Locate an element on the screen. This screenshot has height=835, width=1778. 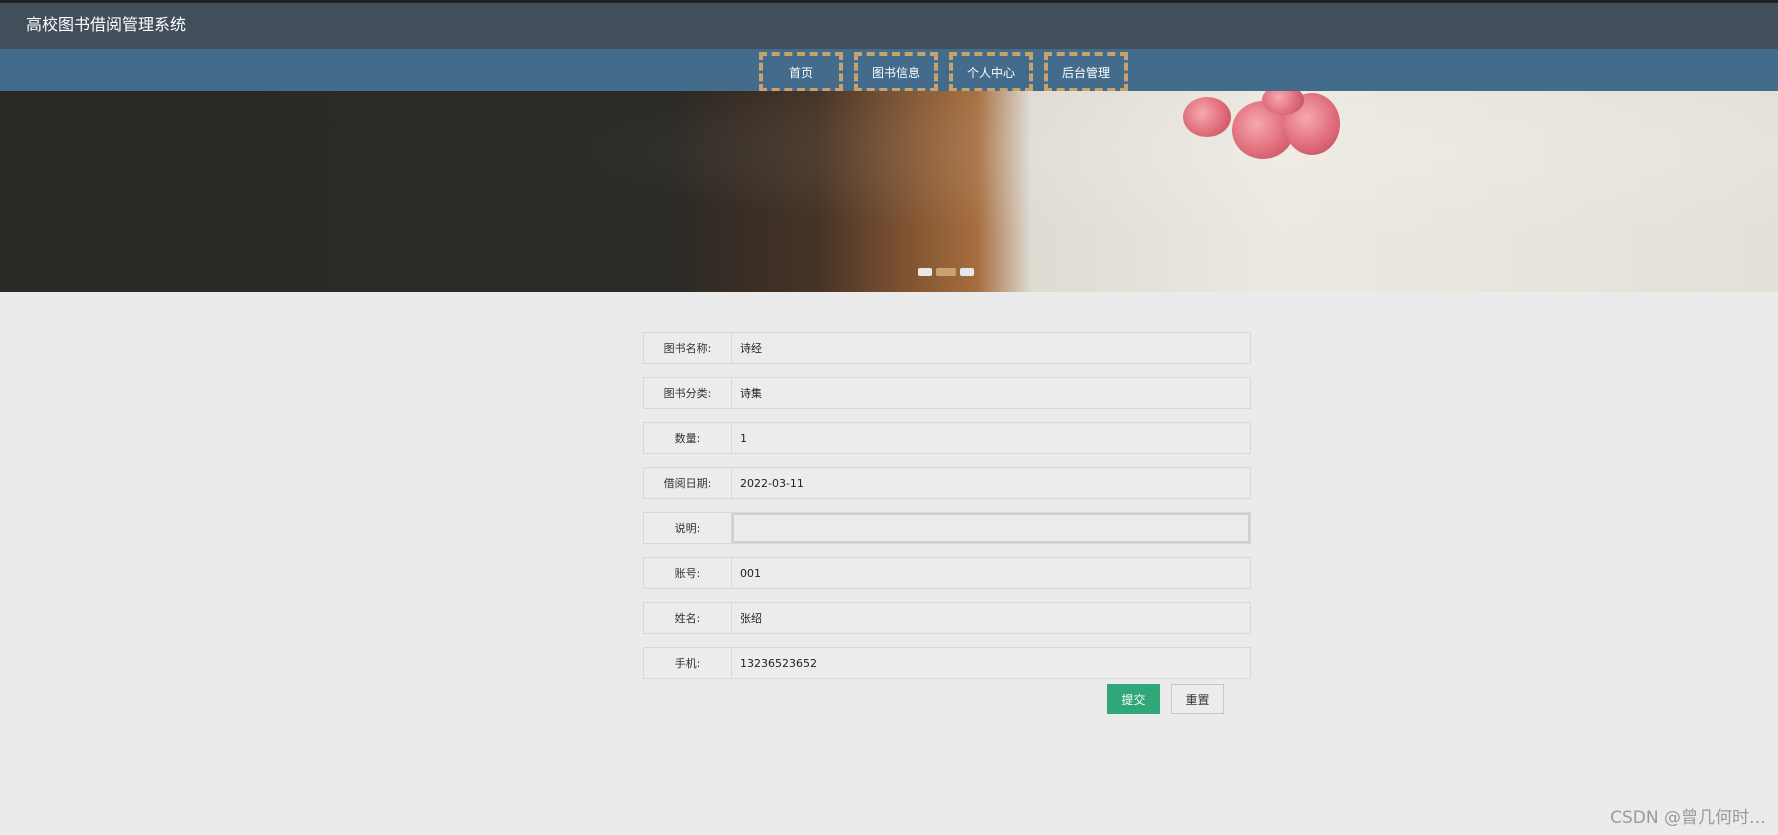
account-label: 账号: is located at coordinates (688, 573).